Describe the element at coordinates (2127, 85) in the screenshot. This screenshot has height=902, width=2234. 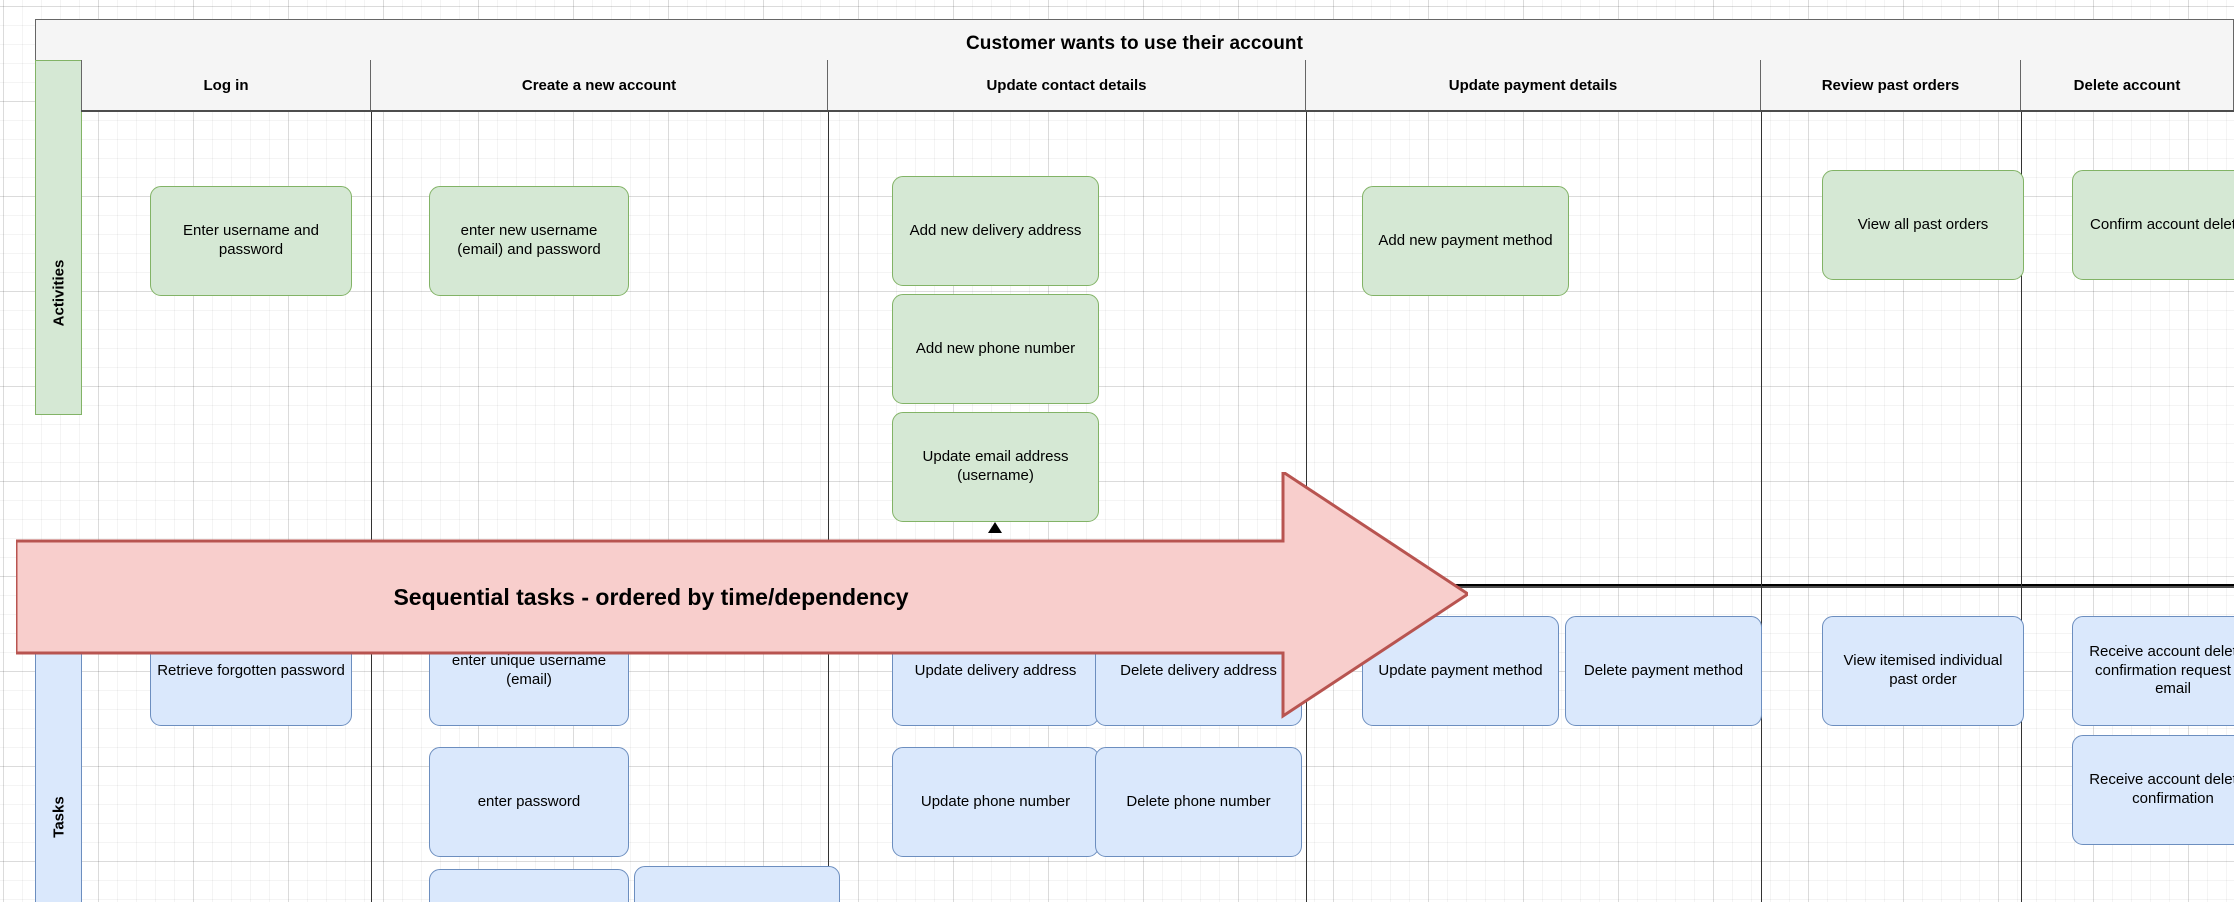
I see `column-header-delete-account: Delete account` at that location.